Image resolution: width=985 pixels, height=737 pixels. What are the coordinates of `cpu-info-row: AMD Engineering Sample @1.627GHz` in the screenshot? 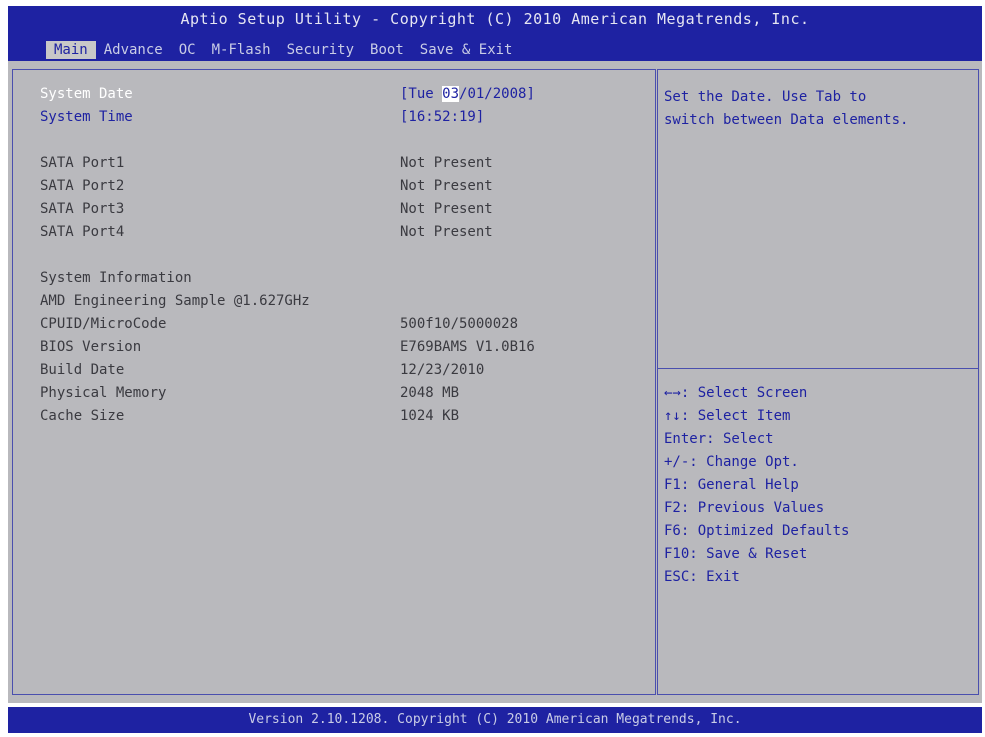 It's located at (340, 304).